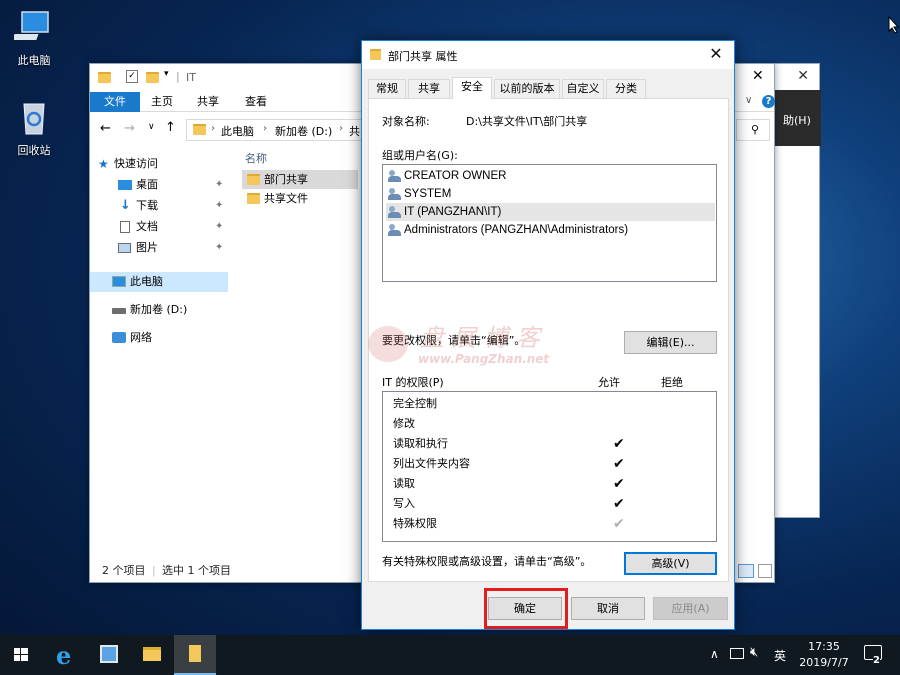 The image size is (900, 675). Describe the element at coordinates (748, 100) in the screenshot. I see `expand-ribbon-icon: ∨` at that location.